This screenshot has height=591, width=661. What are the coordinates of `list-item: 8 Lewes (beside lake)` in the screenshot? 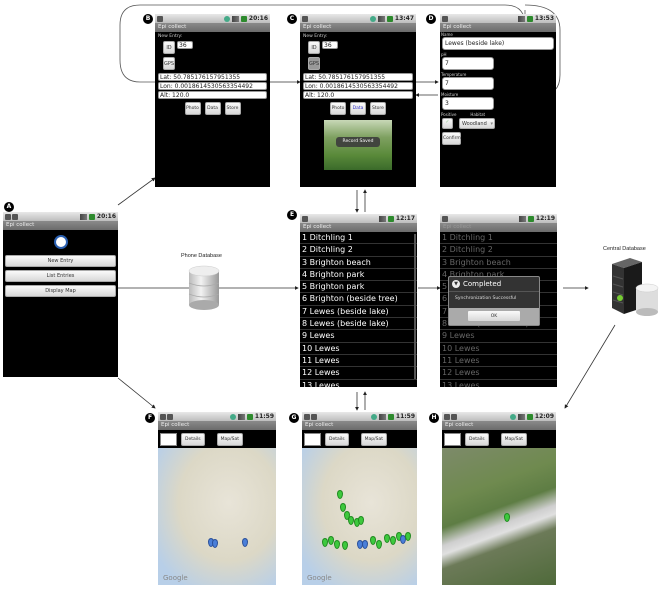 It's located at (358, 324).